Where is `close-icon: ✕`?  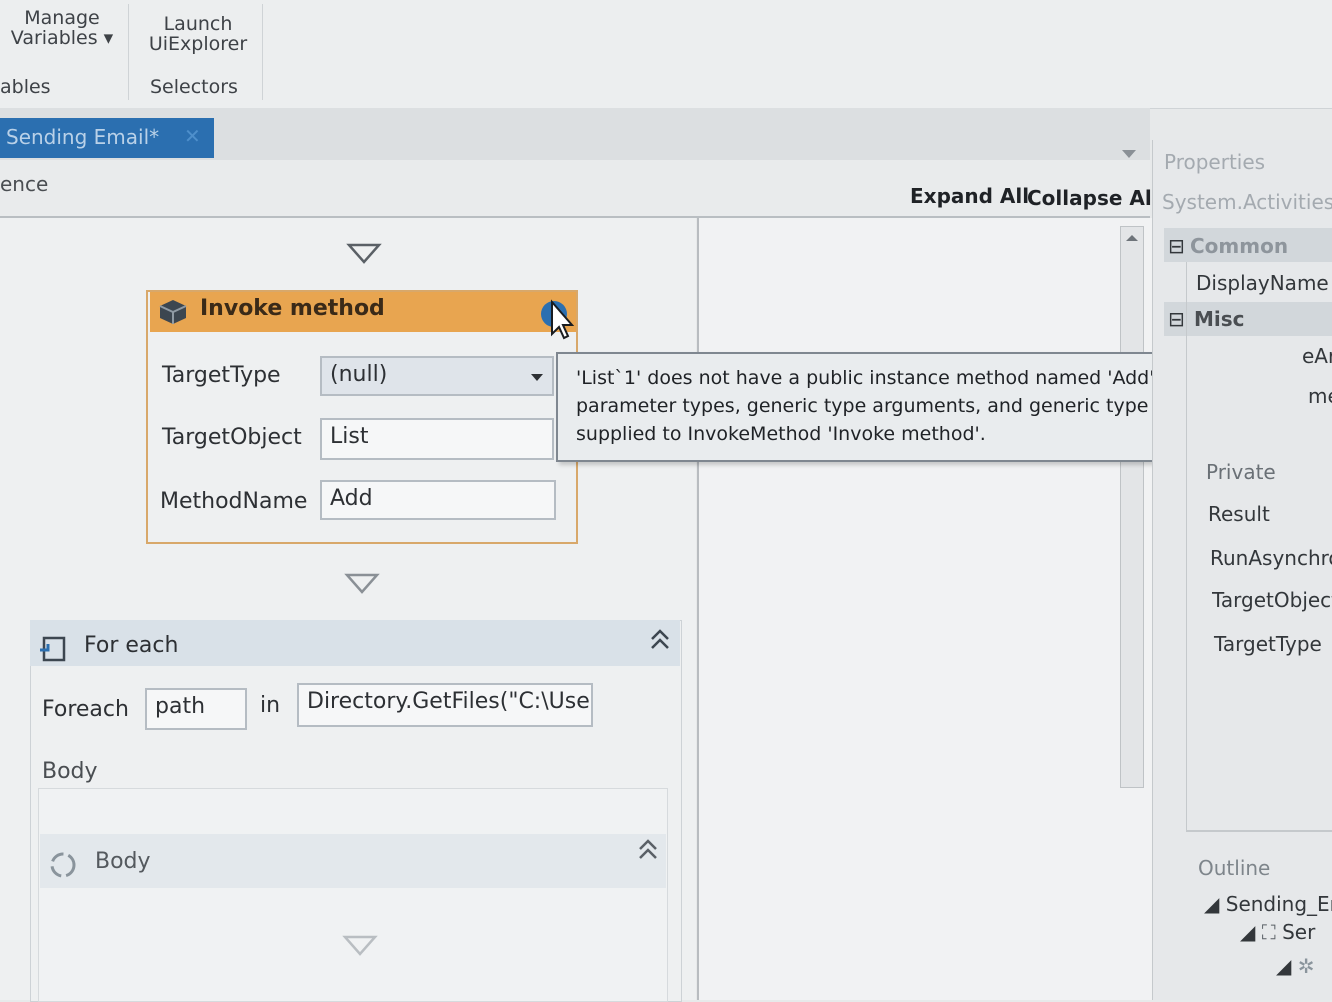 close-icon: ✕ is located at coordinates (192, 136).